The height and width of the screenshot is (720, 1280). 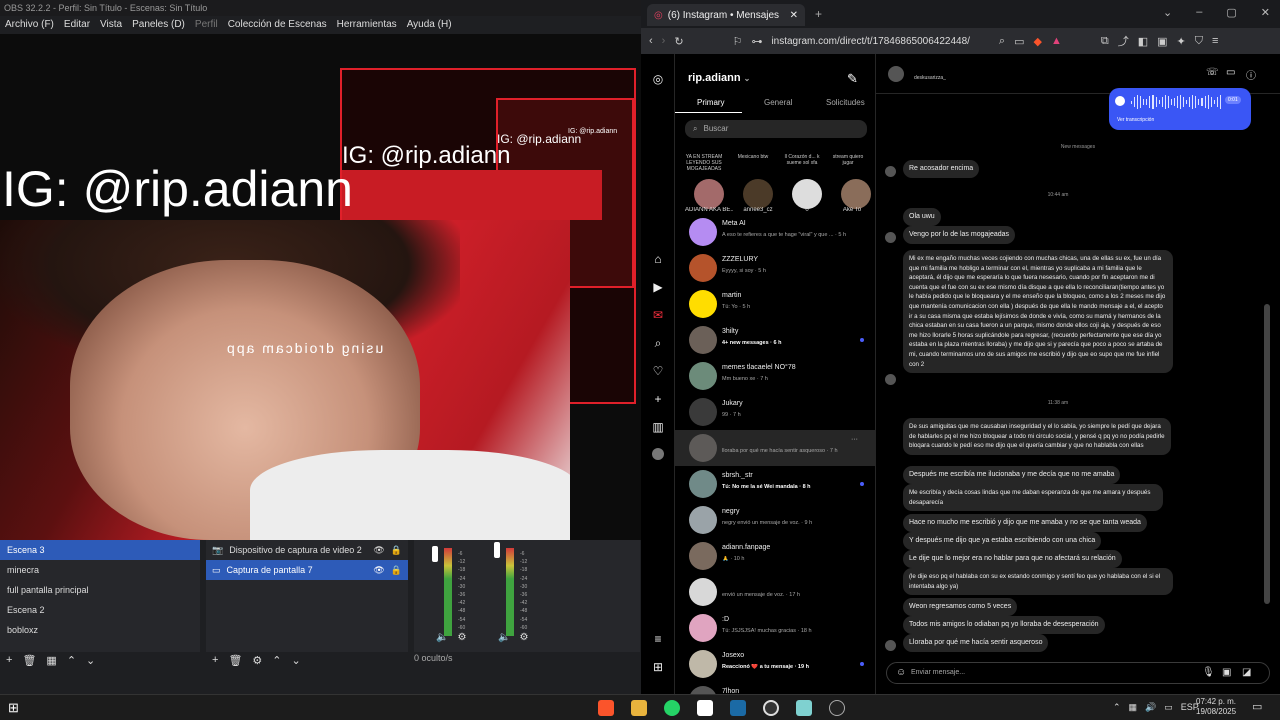 What do you see at coordinates (658, 316) in the screenshot?
I see `messages-icon: ✉` at bounding box center [658, 316].